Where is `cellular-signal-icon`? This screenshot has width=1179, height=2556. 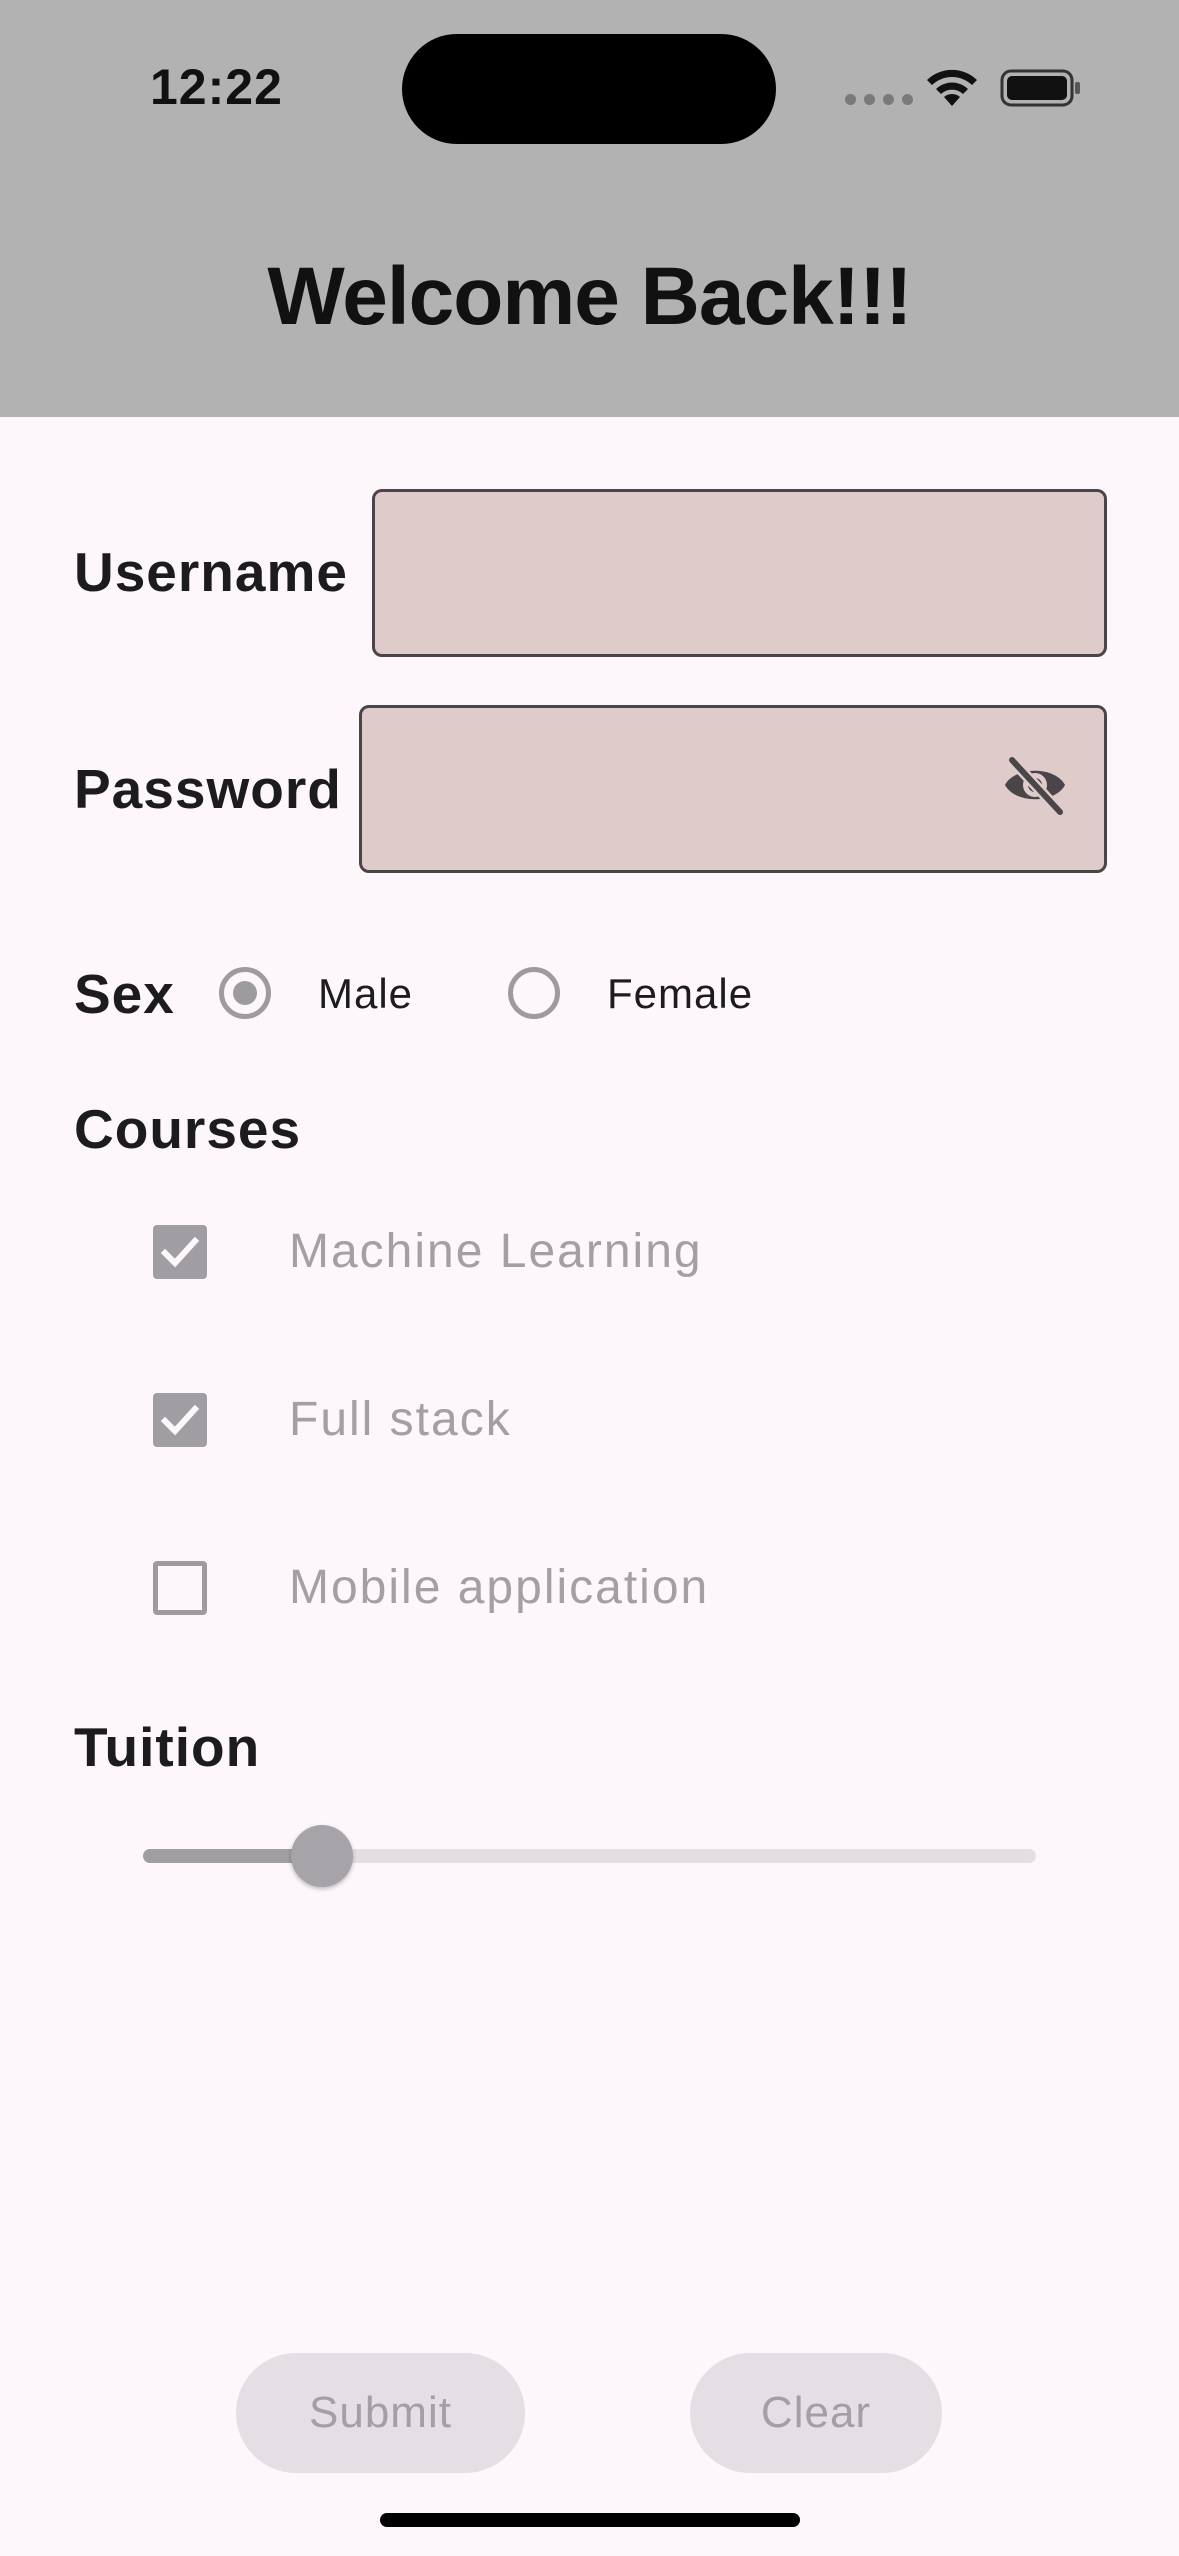
cellular-signal-icon is located at coordinates (879, 99).